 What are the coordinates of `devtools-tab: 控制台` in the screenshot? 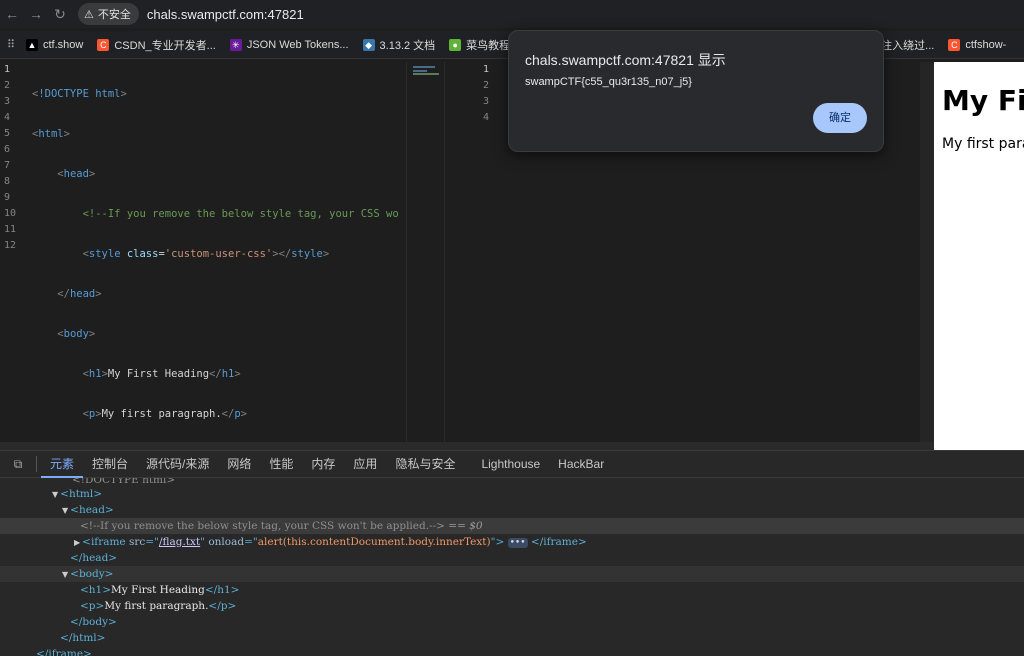 It's located at (110, 464).